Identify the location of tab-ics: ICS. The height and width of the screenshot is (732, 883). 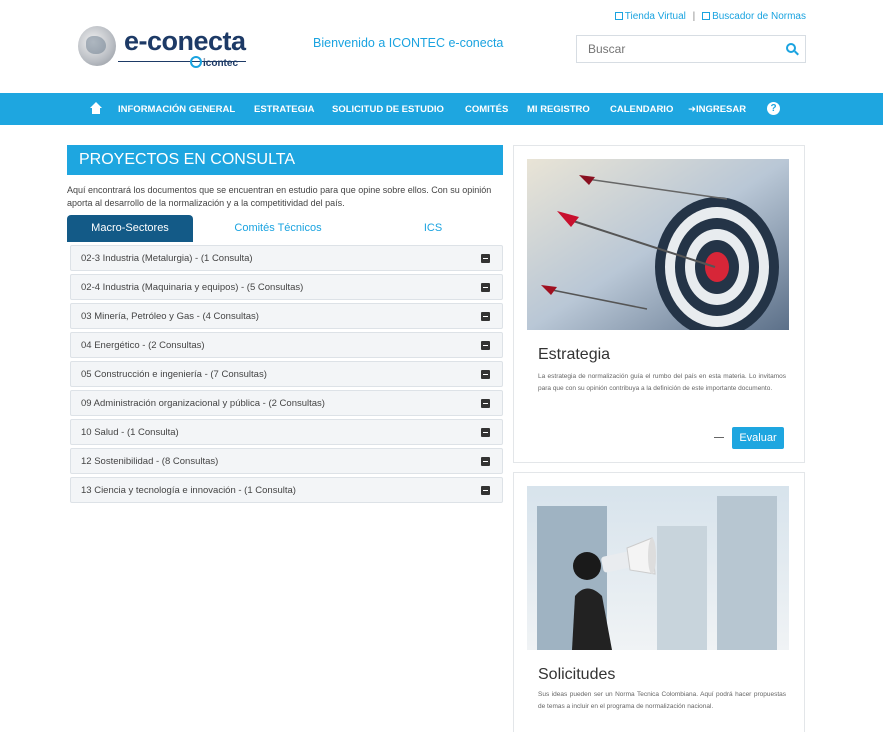
(433, 228).